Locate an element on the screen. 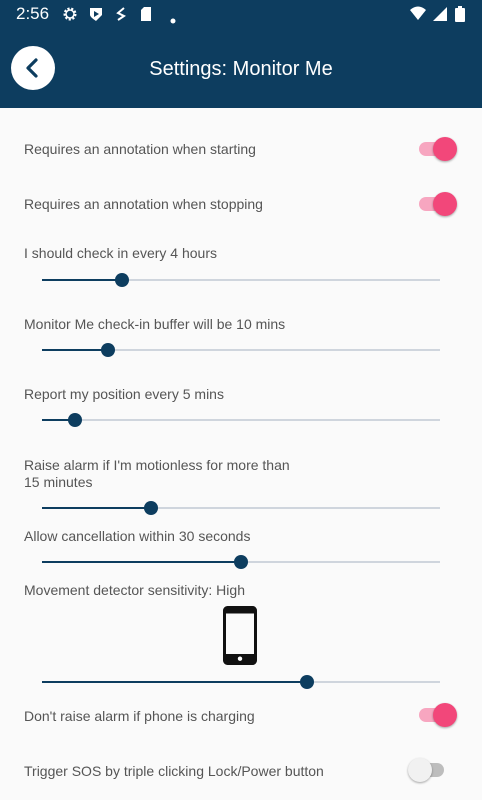 Image resolution: width=482 pixels, height=800 pixels. page-title: Settings: Monitor Me is located at coordinates (241, 69).